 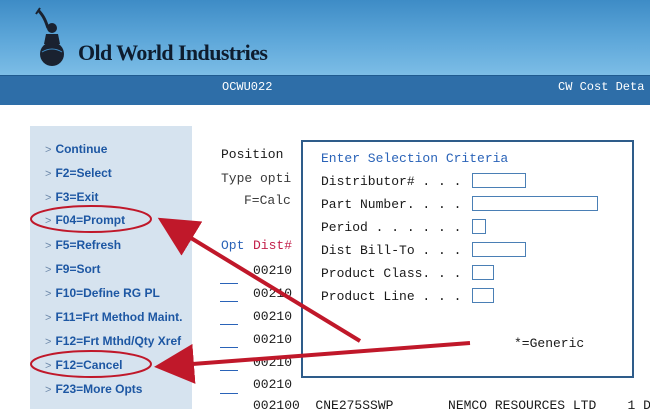 What do you see at coordinates (601, 87) in the screenshot?
I see `screen-title: CW Cost Deta` at bounding box center [601, 87].